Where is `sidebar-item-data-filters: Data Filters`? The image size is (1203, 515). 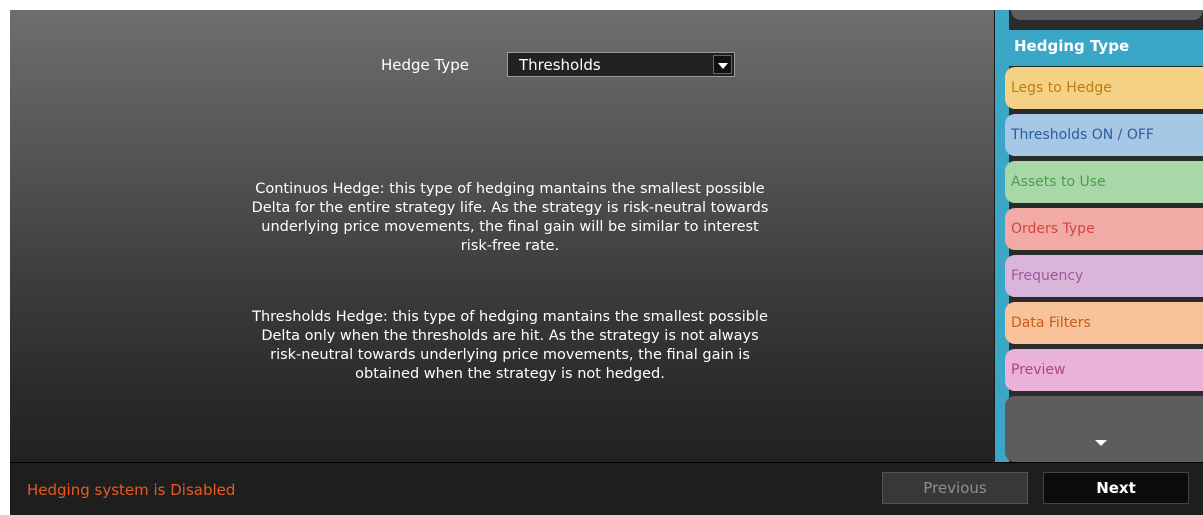
sidebar-item-data-filters: Data Filters is located at coordinates (1104, 323).